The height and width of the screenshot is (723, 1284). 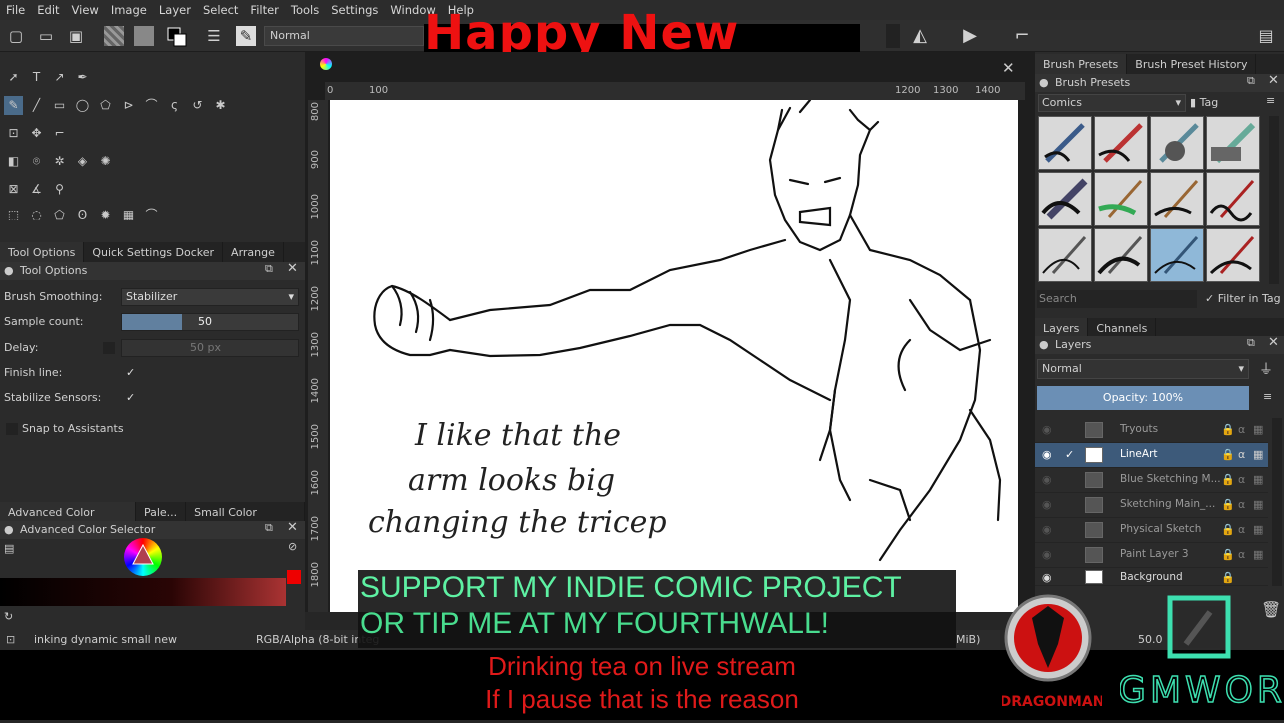 I want to click on menu-file: File, so click(x=15, y=10).